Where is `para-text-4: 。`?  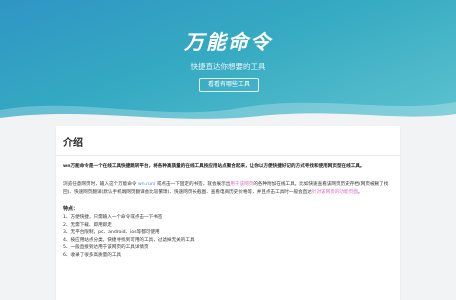
para-text-4: 。 is located at coordinates (360, 192).